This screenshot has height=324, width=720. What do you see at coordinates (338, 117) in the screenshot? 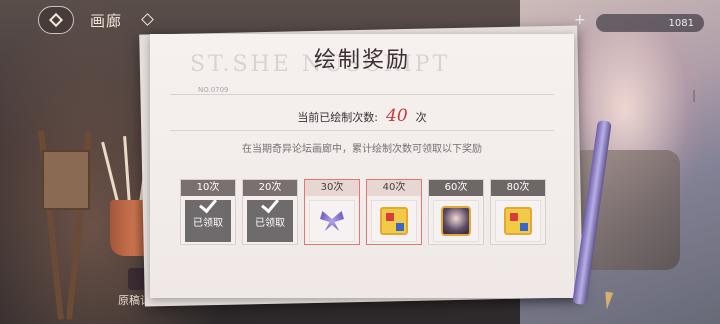
I see `draw-count-label: 当前已绘制次数:` at bounding box center [338, 117].